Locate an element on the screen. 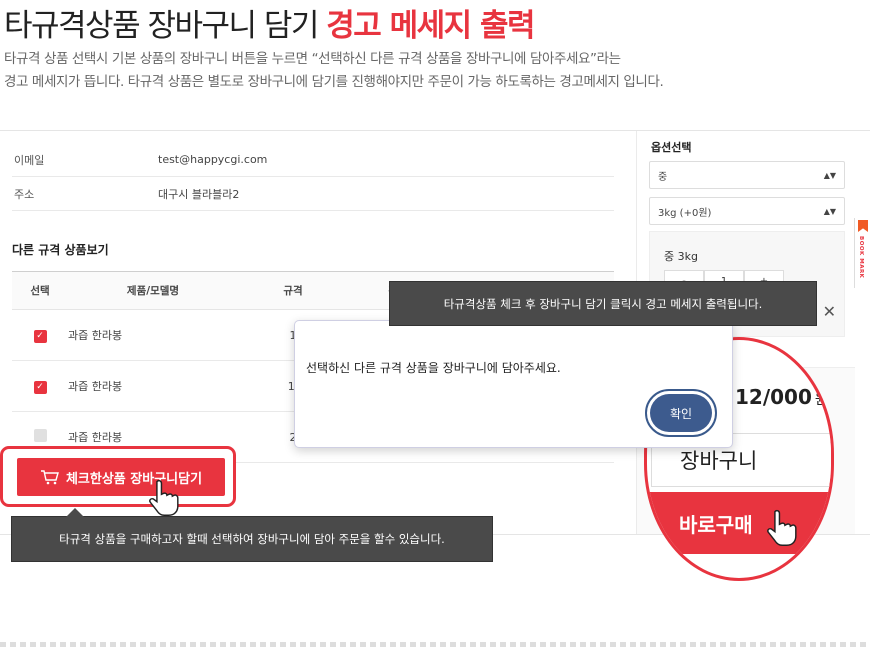  bookmark-tab: BOOK MARK is located at coordinates (862, 253).